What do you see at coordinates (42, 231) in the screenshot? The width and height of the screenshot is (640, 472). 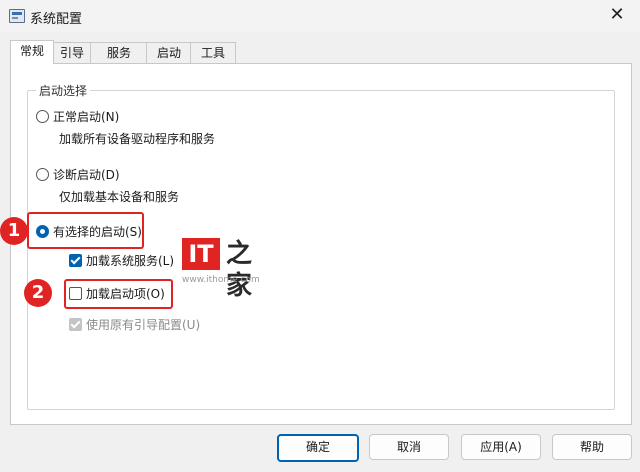 I see `radio-button-checked` at bounding box center [42, 231].